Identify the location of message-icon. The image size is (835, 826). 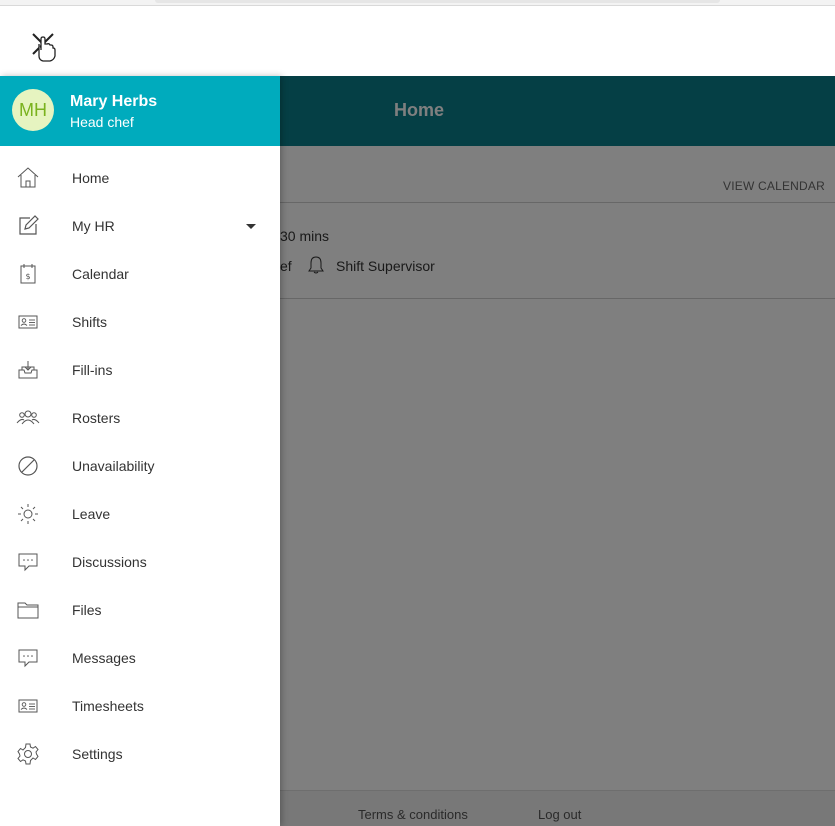
(28, 658).